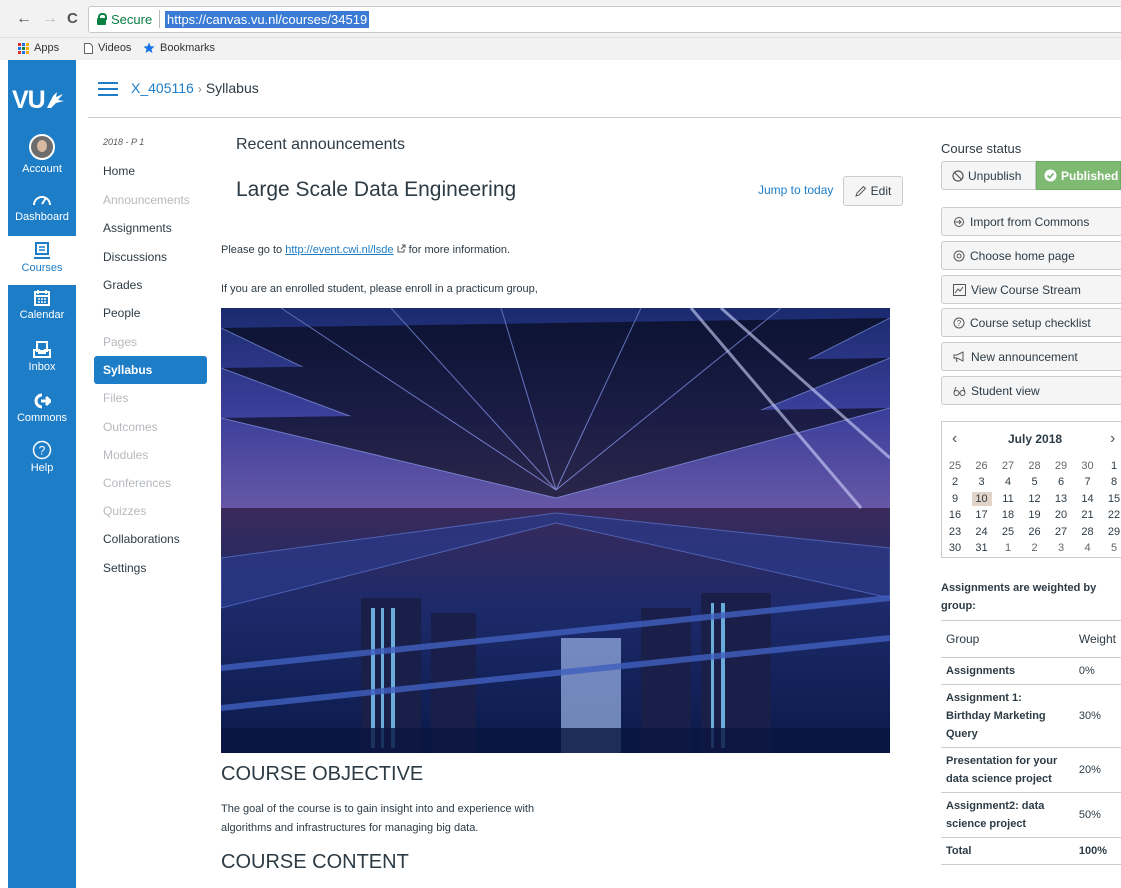 Image resolution: width=1121 pixels, height=888 pixels. Describe the element at coordinates (1031, 255) in the screenshot. I see `choose-home-page-button: Choose home page` at that location.